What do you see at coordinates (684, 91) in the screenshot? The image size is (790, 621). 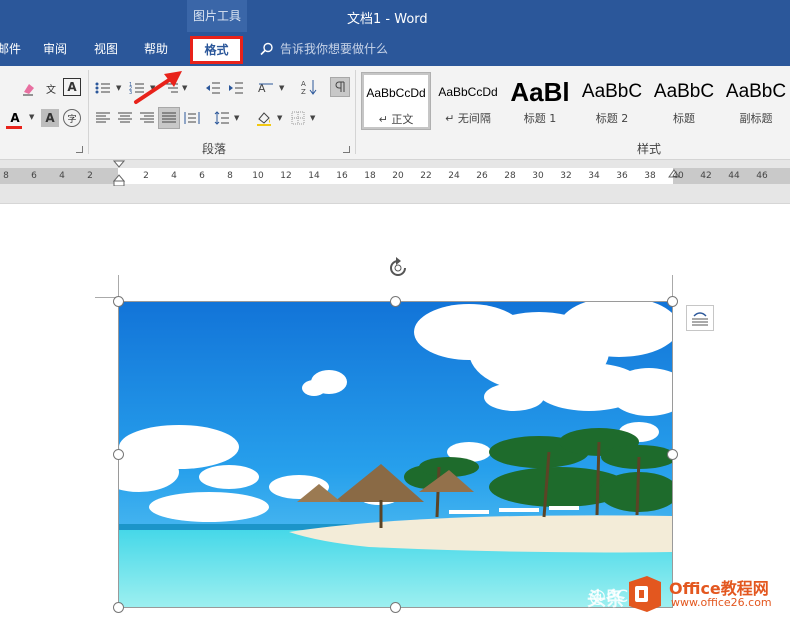 I see `style-sample: AaBbC` at bounding box center [684, 91].